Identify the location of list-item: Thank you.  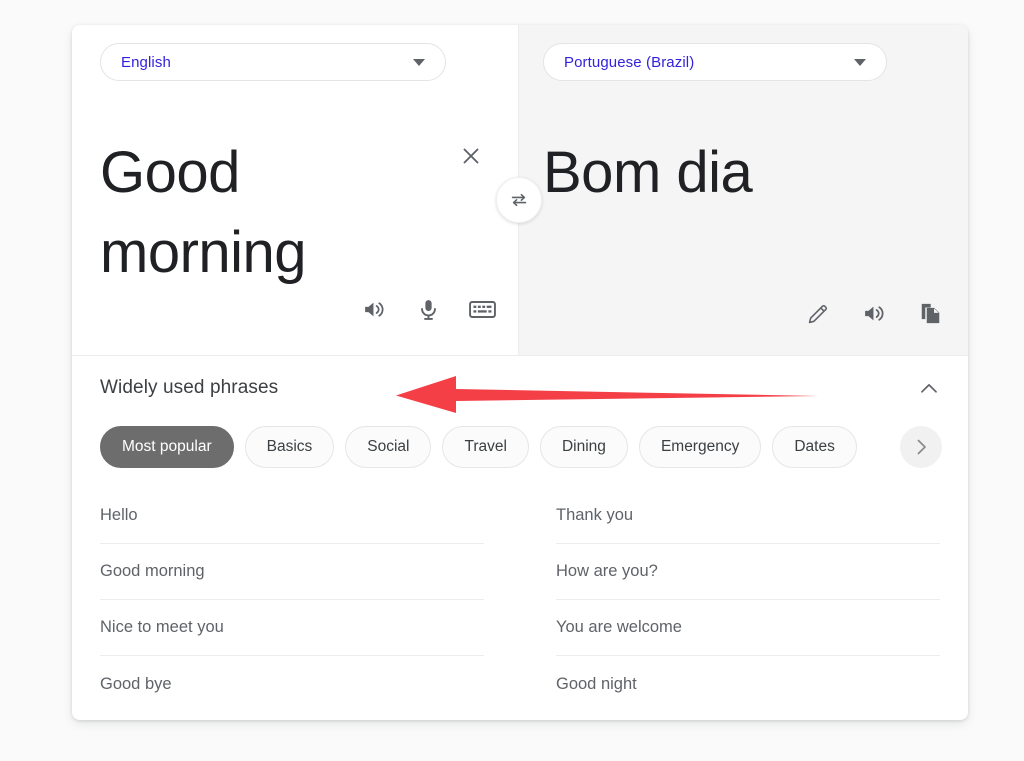
(748, 516).